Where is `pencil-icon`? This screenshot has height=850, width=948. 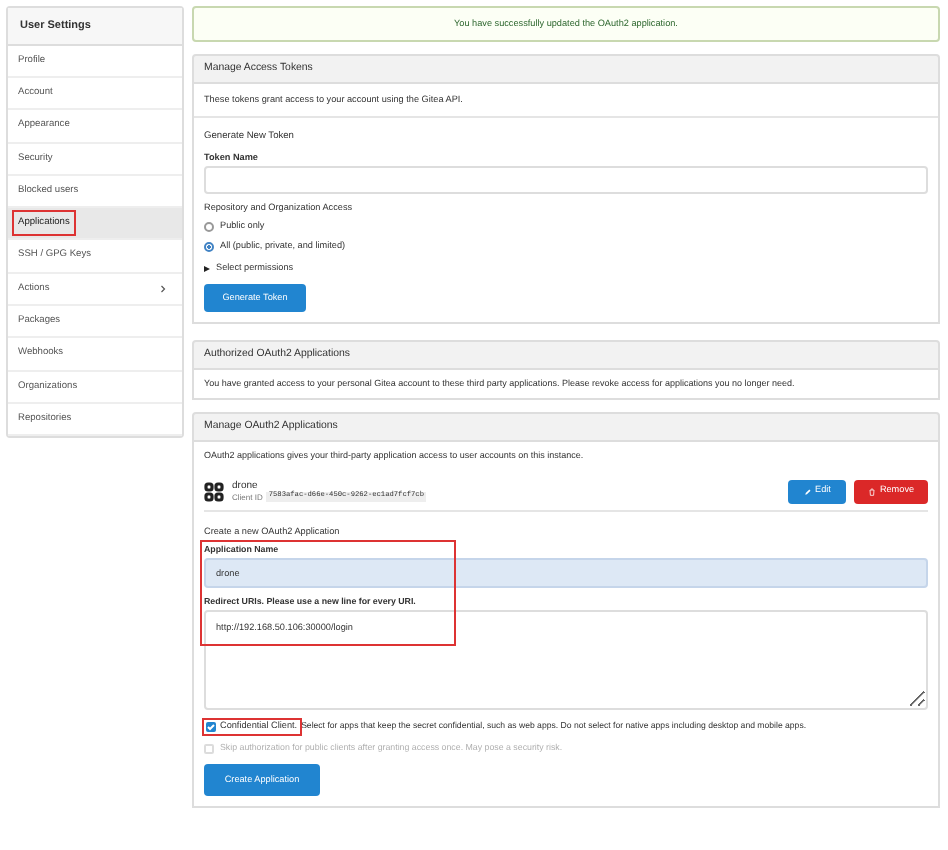 pencil-icon is located at coordinates (807, 491).